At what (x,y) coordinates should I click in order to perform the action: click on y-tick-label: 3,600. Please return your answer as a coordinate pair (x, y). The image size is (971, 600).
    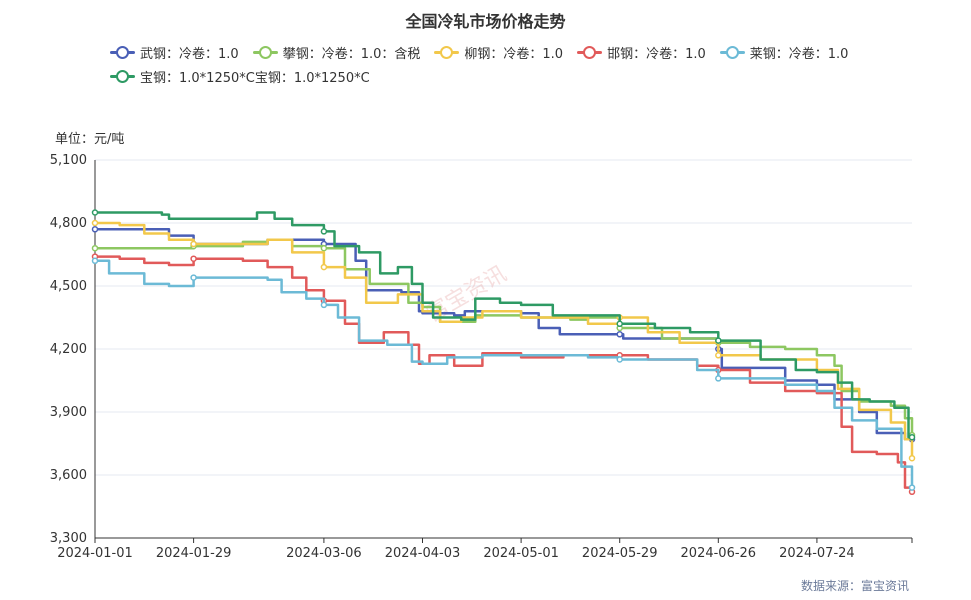
    Looking at the image, I should click on (68, 475).